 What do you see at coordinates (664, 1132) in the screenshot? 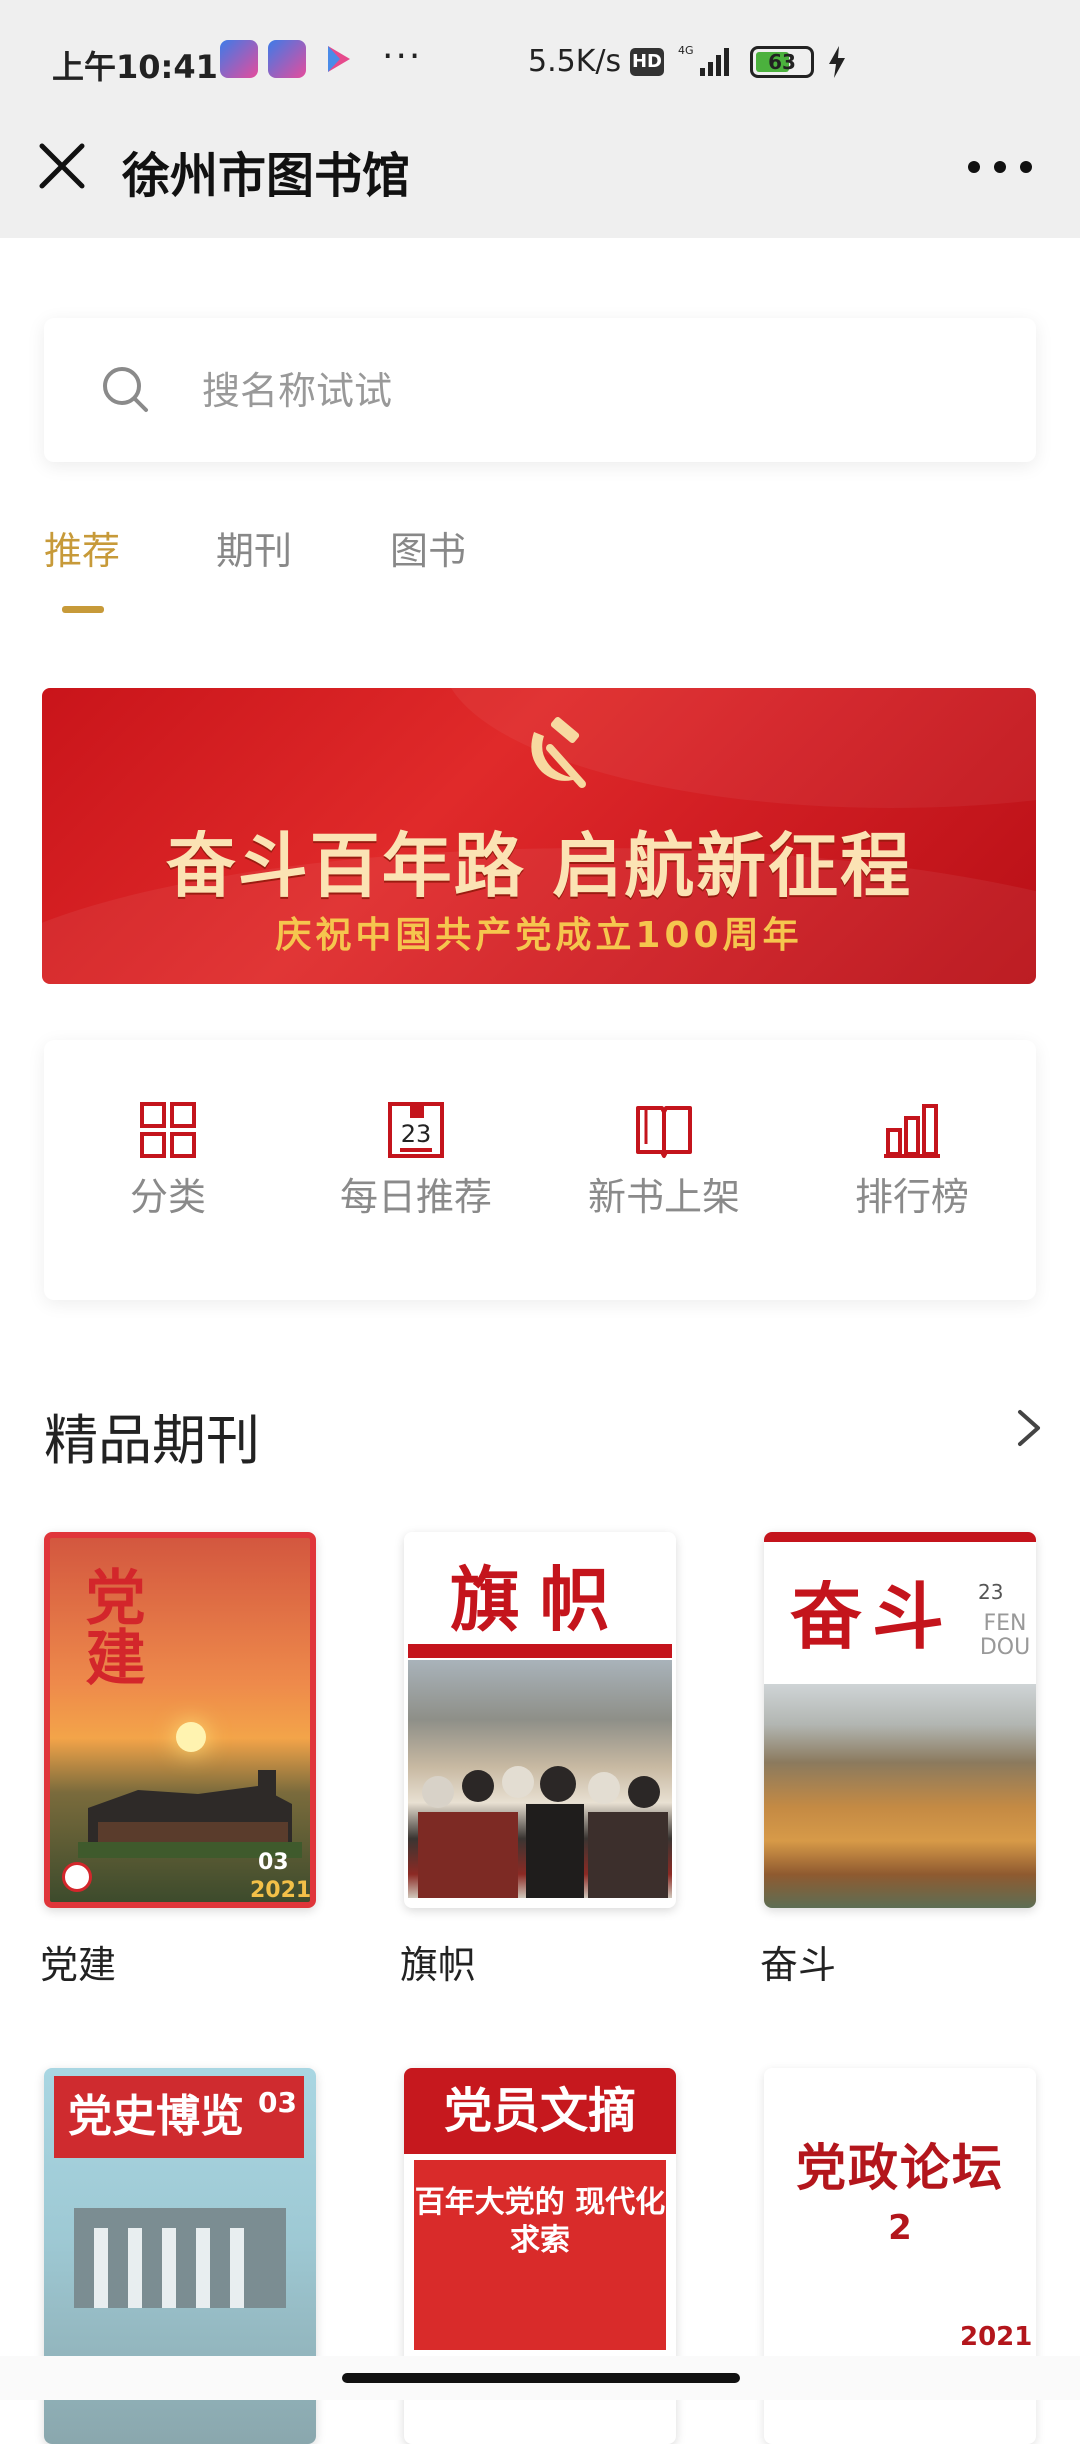
I see `book-open-icon` at bounding box center [664, 1132].